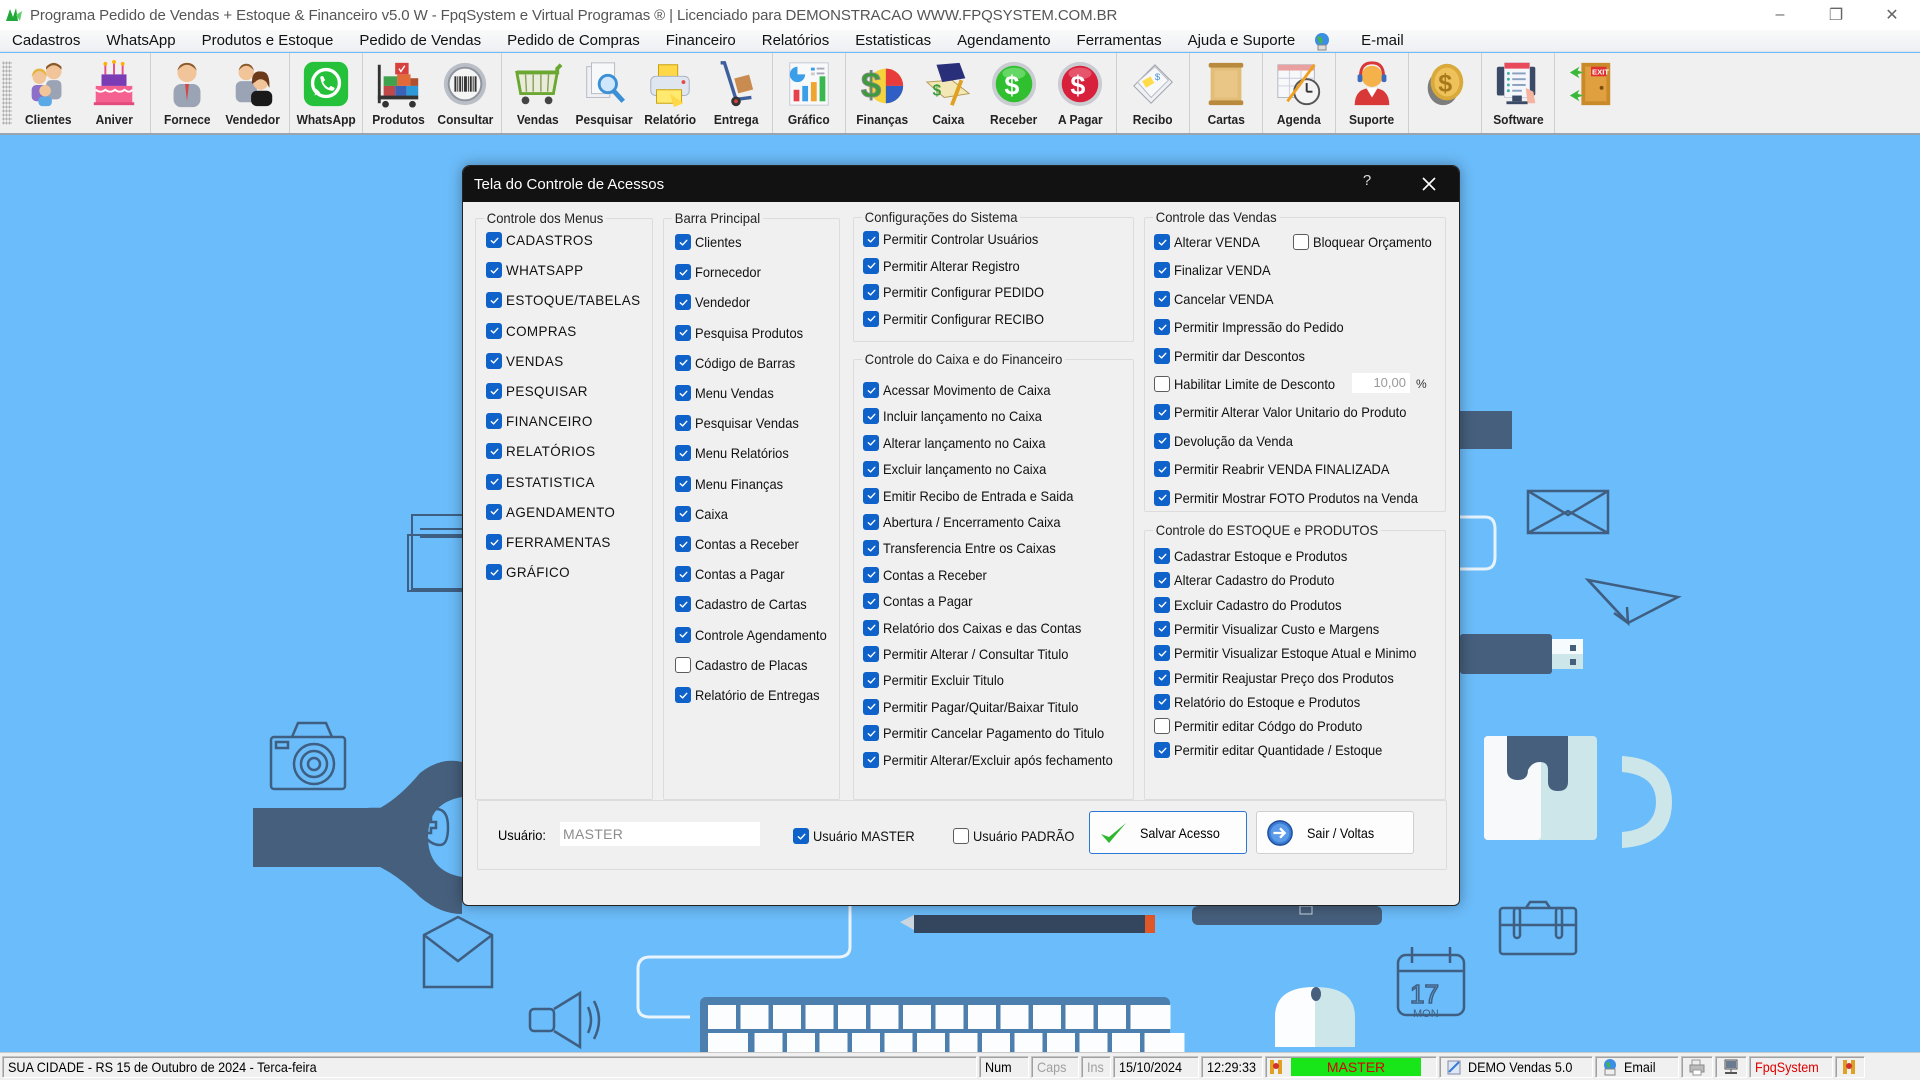  I want to click on toolbar-recibo-button: $ Recibo, so click(1153, 93).